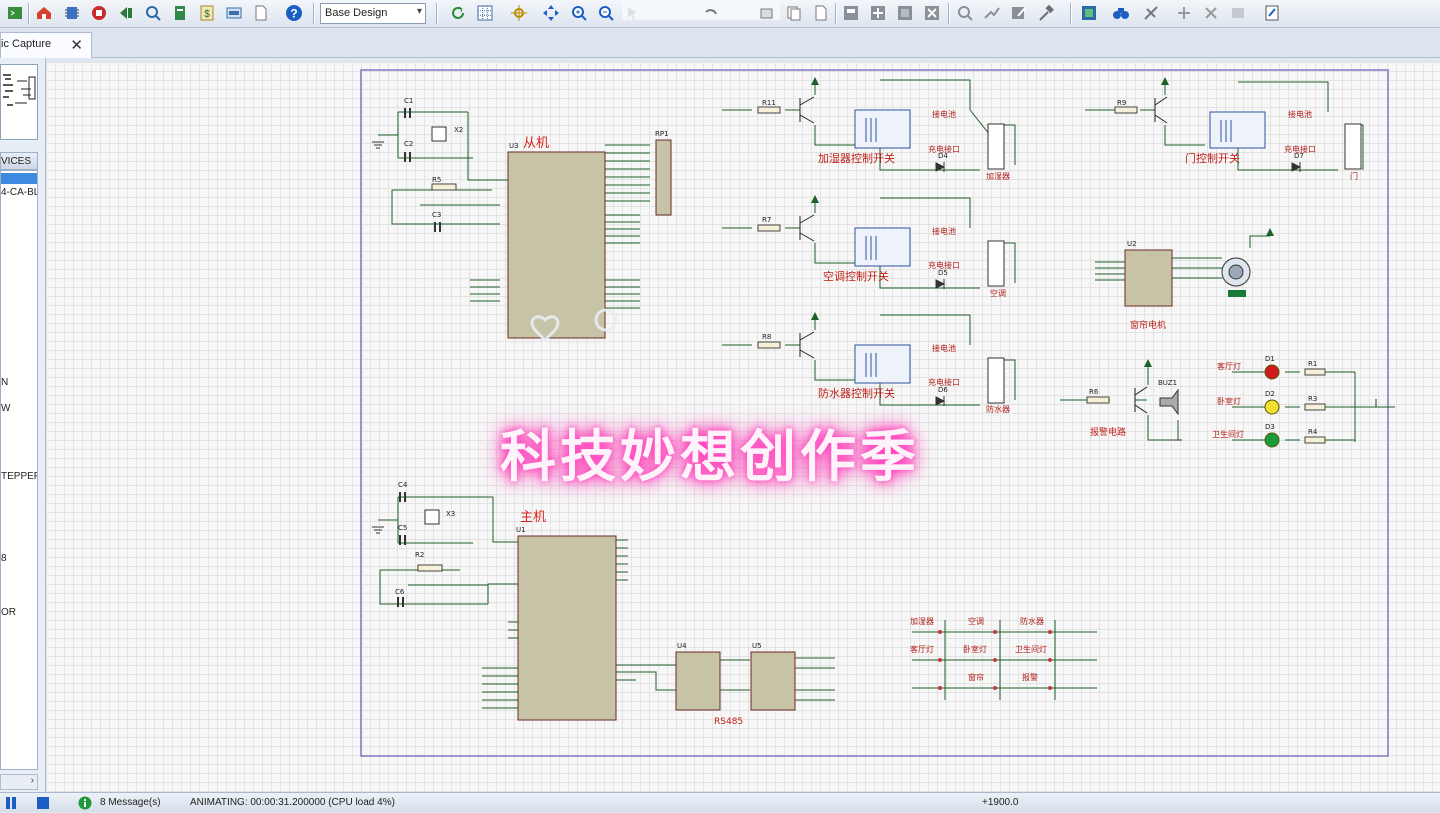  I want to click on svg-text: U1, so click(521, 530).